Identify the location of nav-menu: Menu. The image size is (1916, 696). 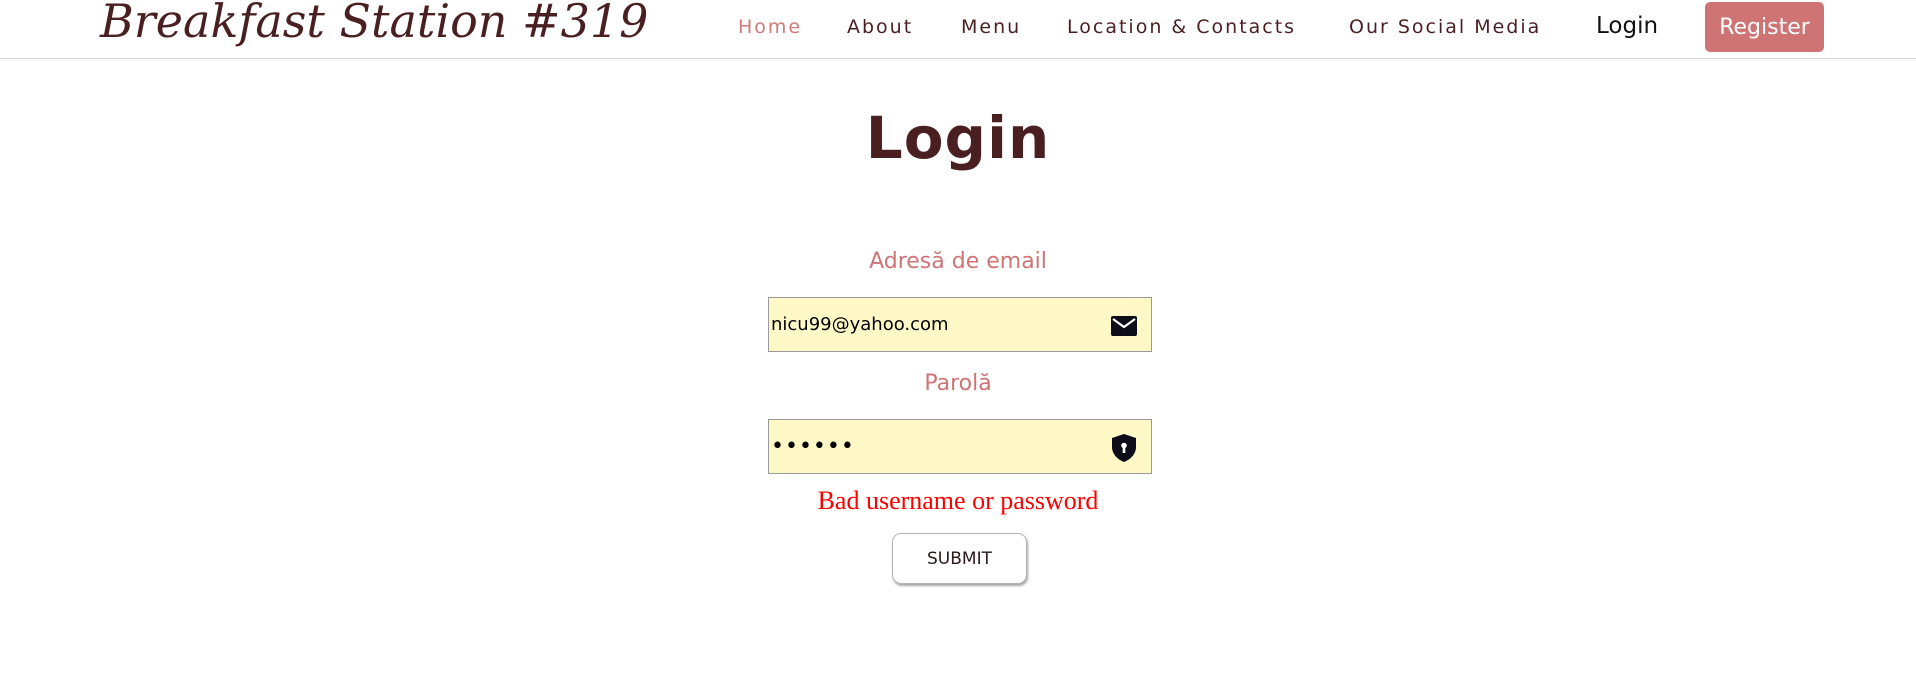
(991, 27).